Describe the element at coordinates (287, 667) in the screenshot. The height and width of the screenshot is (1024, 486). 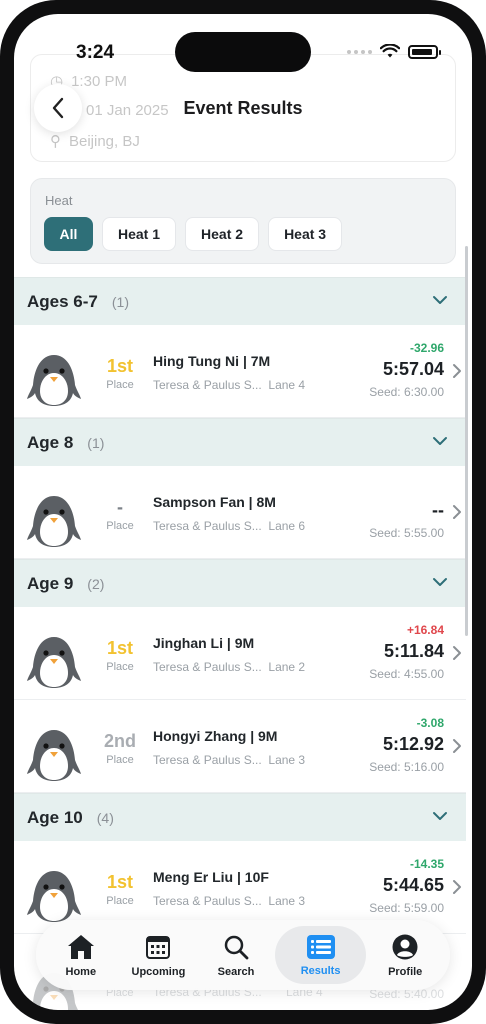
I see `lane: Lane 2` at that location.